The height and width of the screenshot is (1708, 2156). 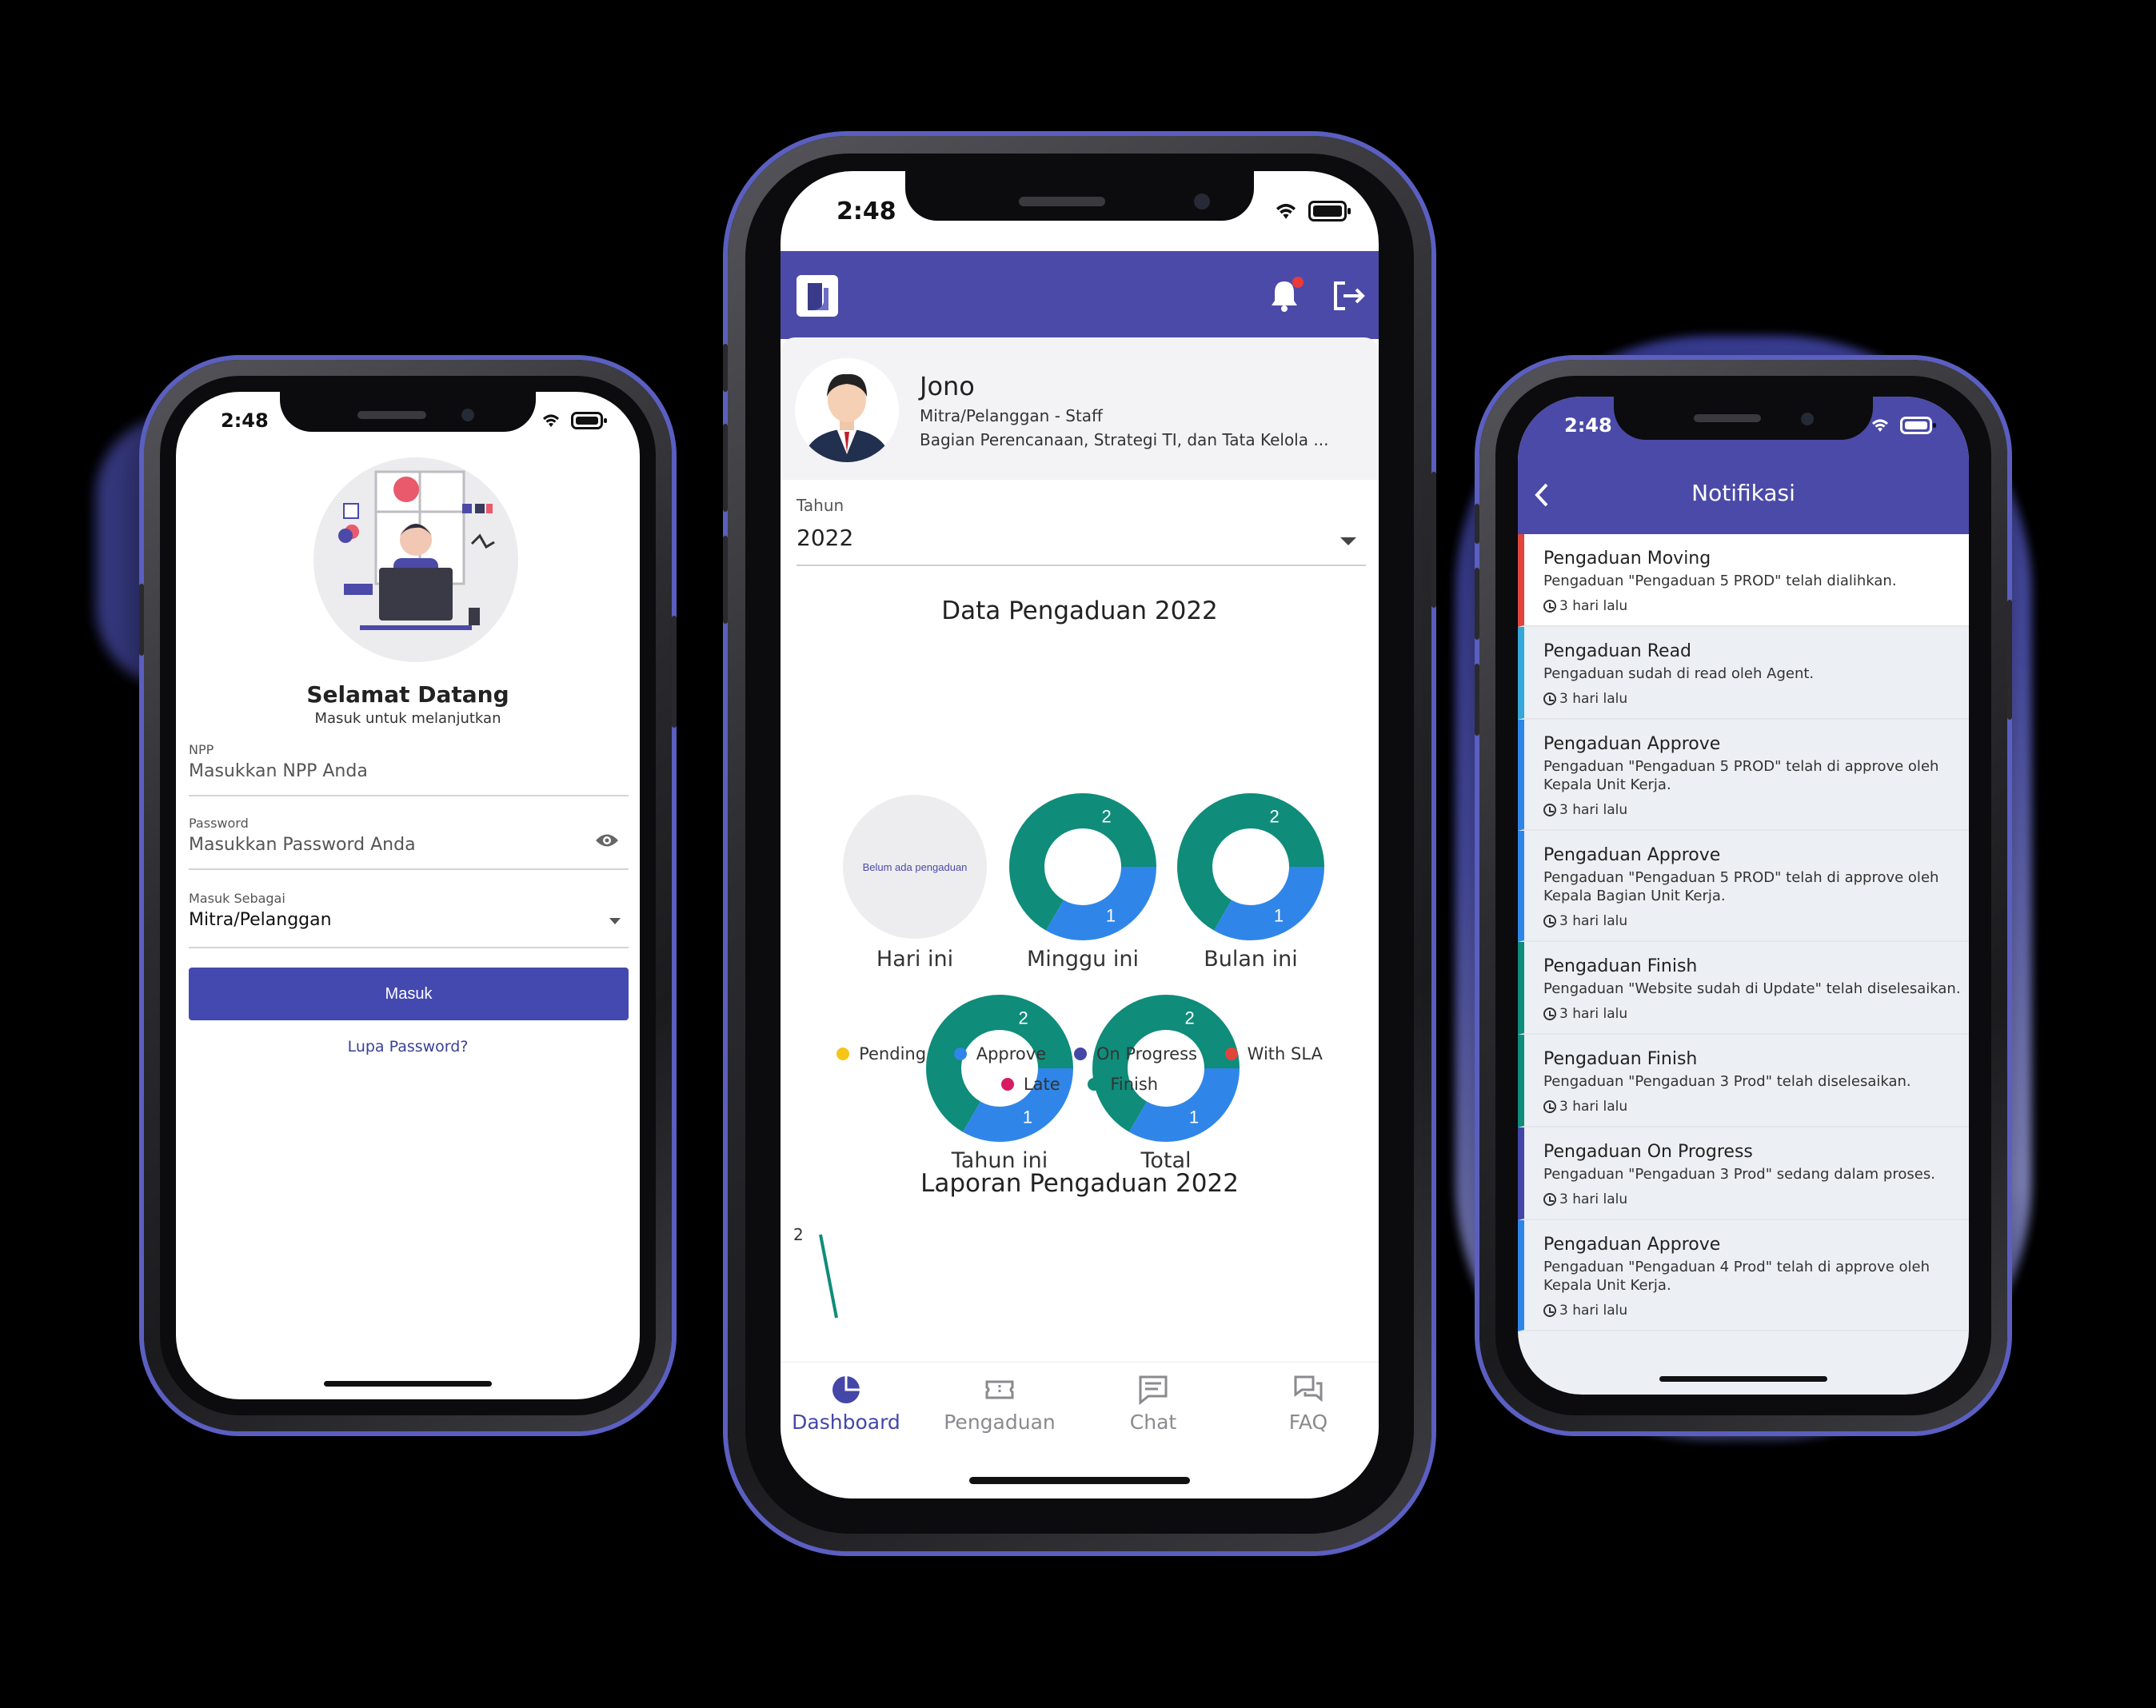 What do you see at coordinates (1080, 611) in the screenshot?
I see `data-chart-title: Data Pengaduan 2022` at bounding box center [1080, 611].